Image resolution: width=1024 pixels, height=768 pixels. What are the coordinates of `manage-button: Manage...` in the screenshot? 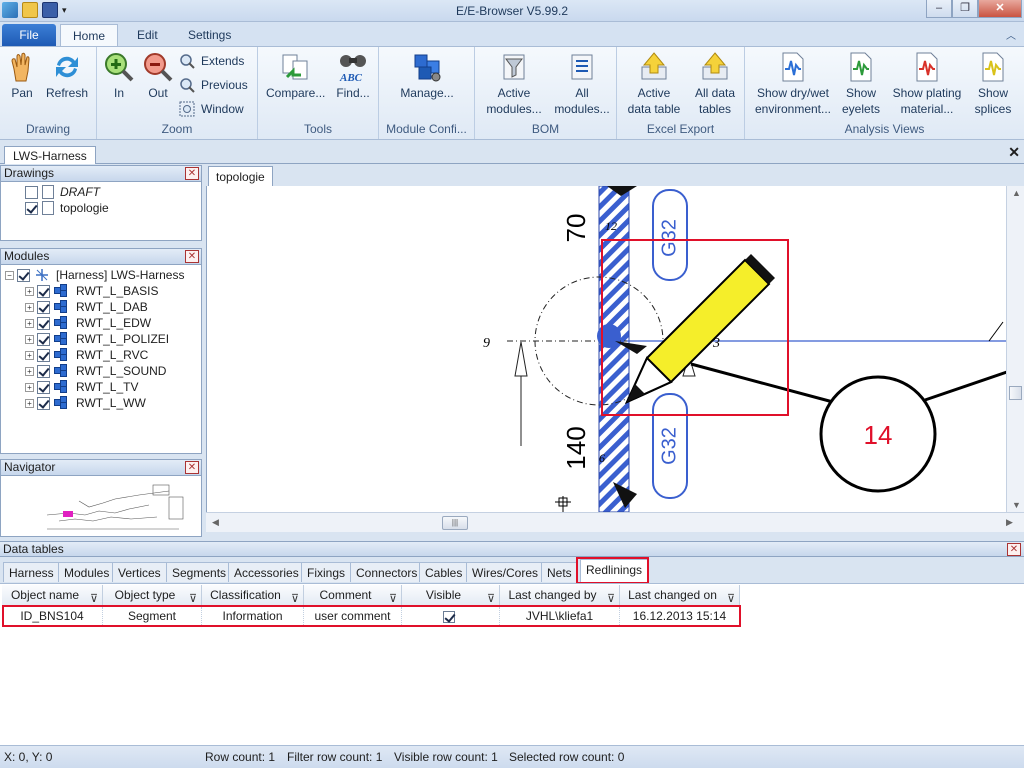 It's located at (427, 76).